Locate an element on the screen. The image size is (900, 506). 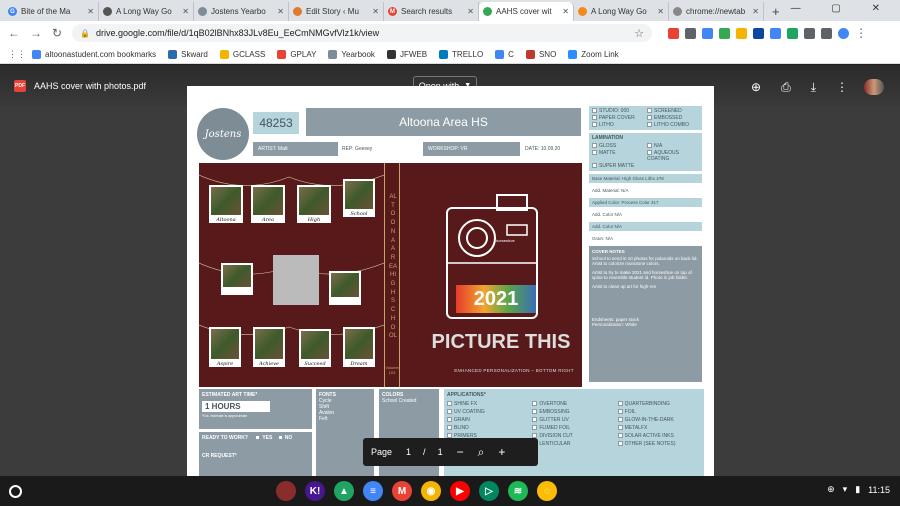
add-icon: ⊕ is located at coordinates (831, 489).